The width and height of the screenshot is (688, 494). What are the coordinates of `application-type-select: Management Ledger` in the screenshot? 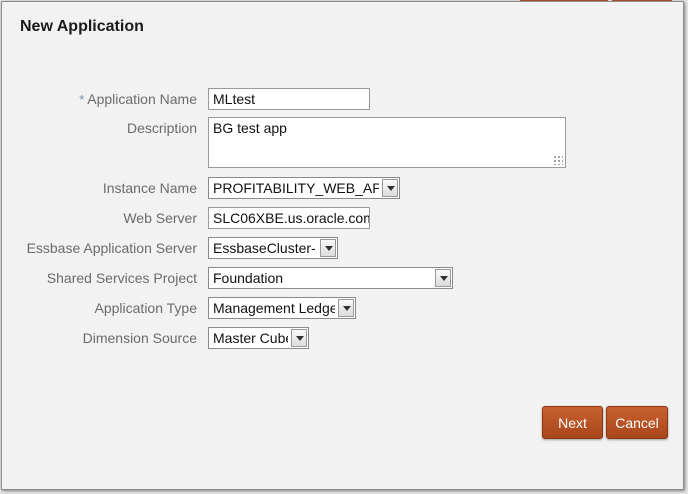 It's located at (282, 308).